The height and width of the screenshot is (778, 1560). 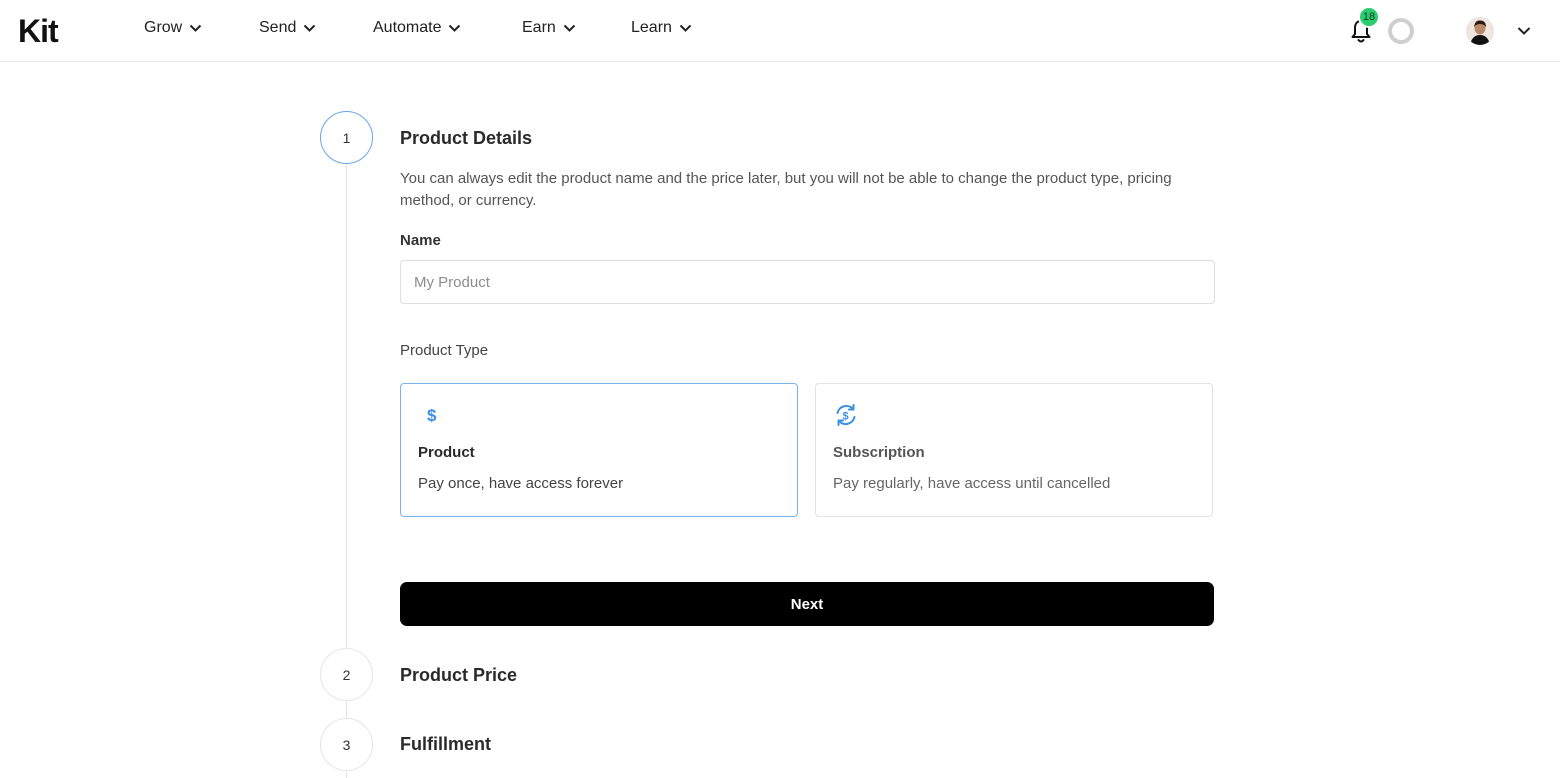 I want to click on step-3-title: Fulfillment, so click(x=445, y=744).